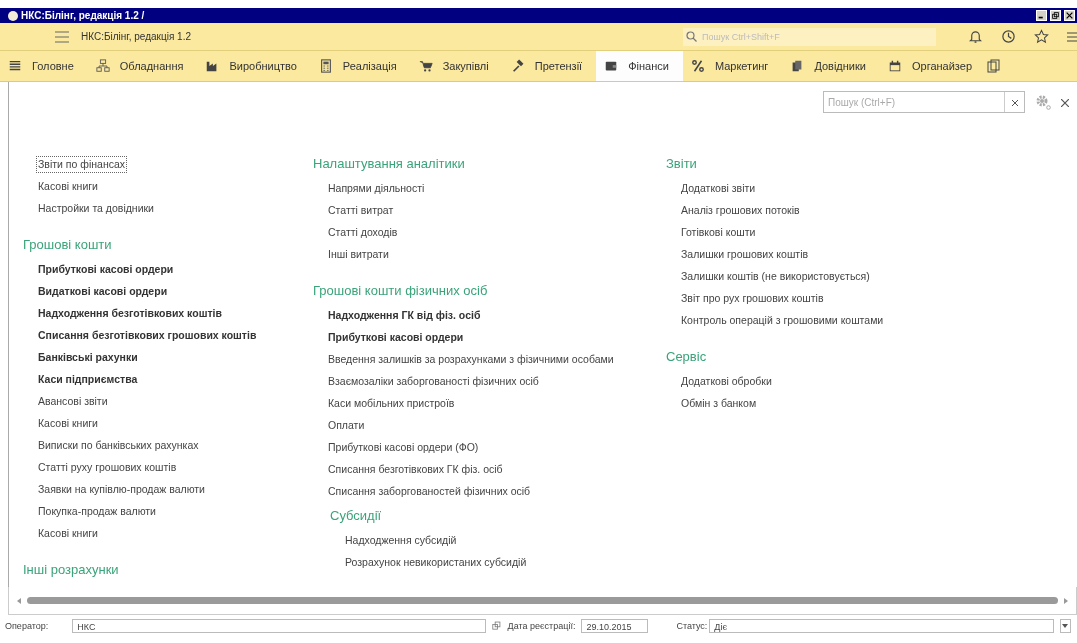 Image resolution: width=1077 pixels, height=643 pixels. I want to click on scroll-left-icon, so click(19, 600).